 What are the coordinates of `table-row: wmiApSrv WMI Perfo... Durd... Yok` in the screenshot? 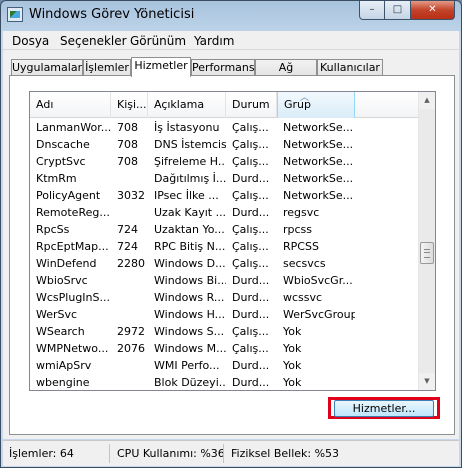 It's located at (225, 365).